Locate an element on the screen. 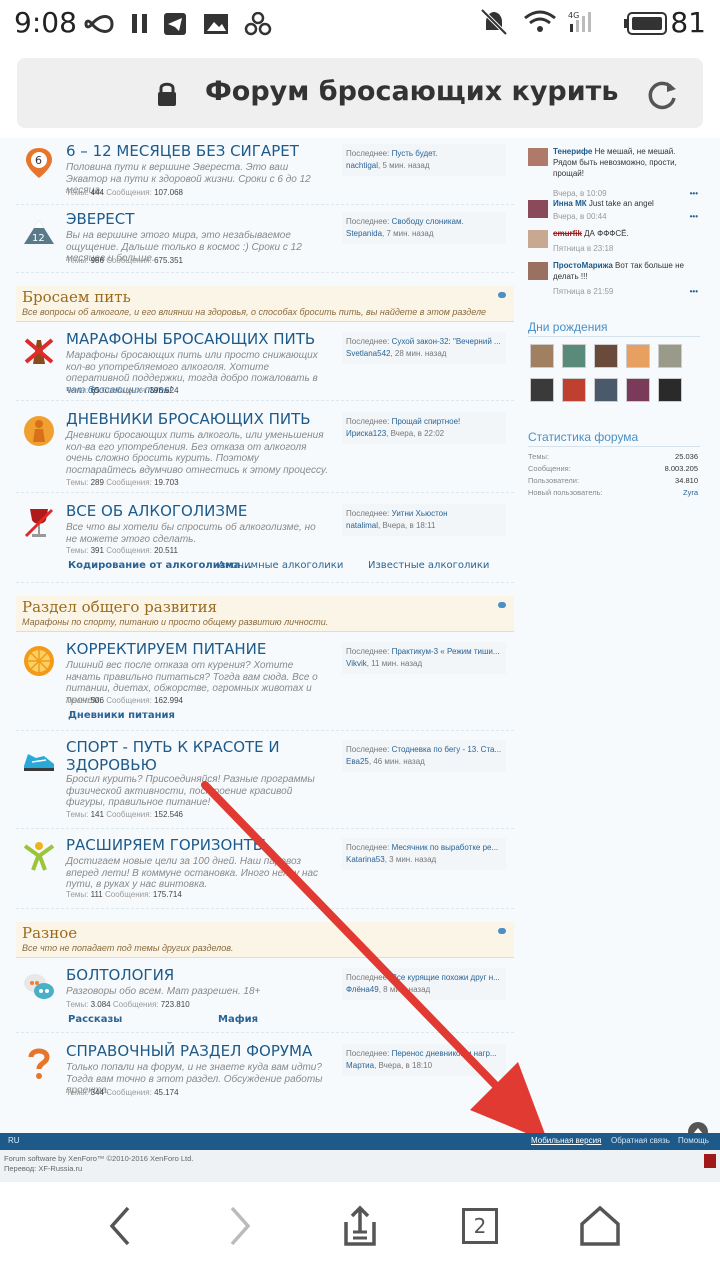  annotation-arrow is located at coordinates (374, 961).